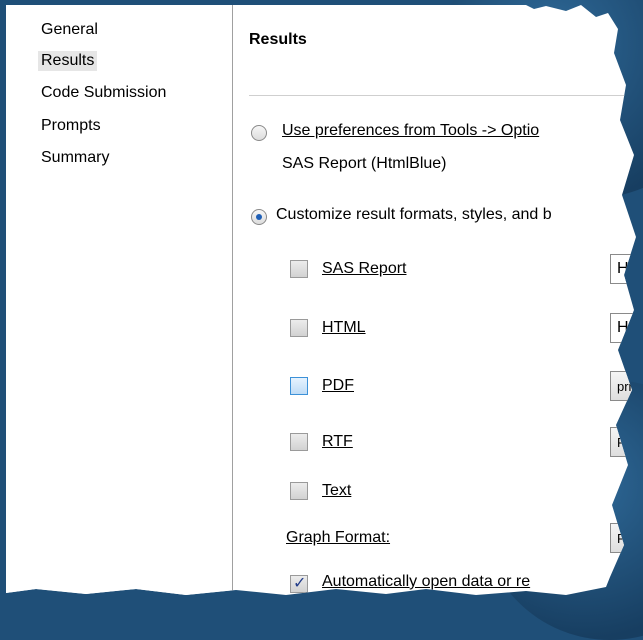 The width and height of the screenshot is (643, 640). Describe the element at coordinates (426, 582) in the screenshot. I see `auto-open-label: Automatically open data or re` at that location.